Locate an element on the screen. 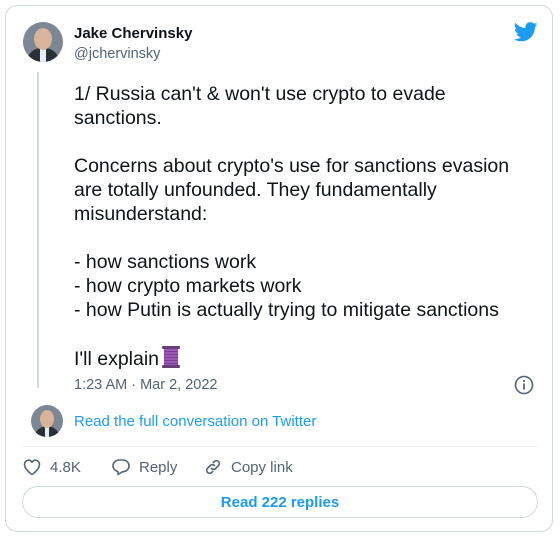  read-replies-button: Read 222 replies is located at coordinates (280, 502).